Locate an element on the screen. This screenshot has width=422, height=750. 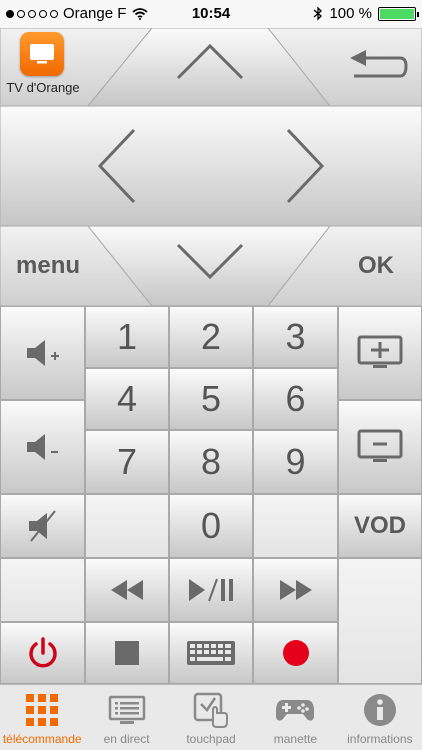
volume-up-button is located at coordinates (42, 353).